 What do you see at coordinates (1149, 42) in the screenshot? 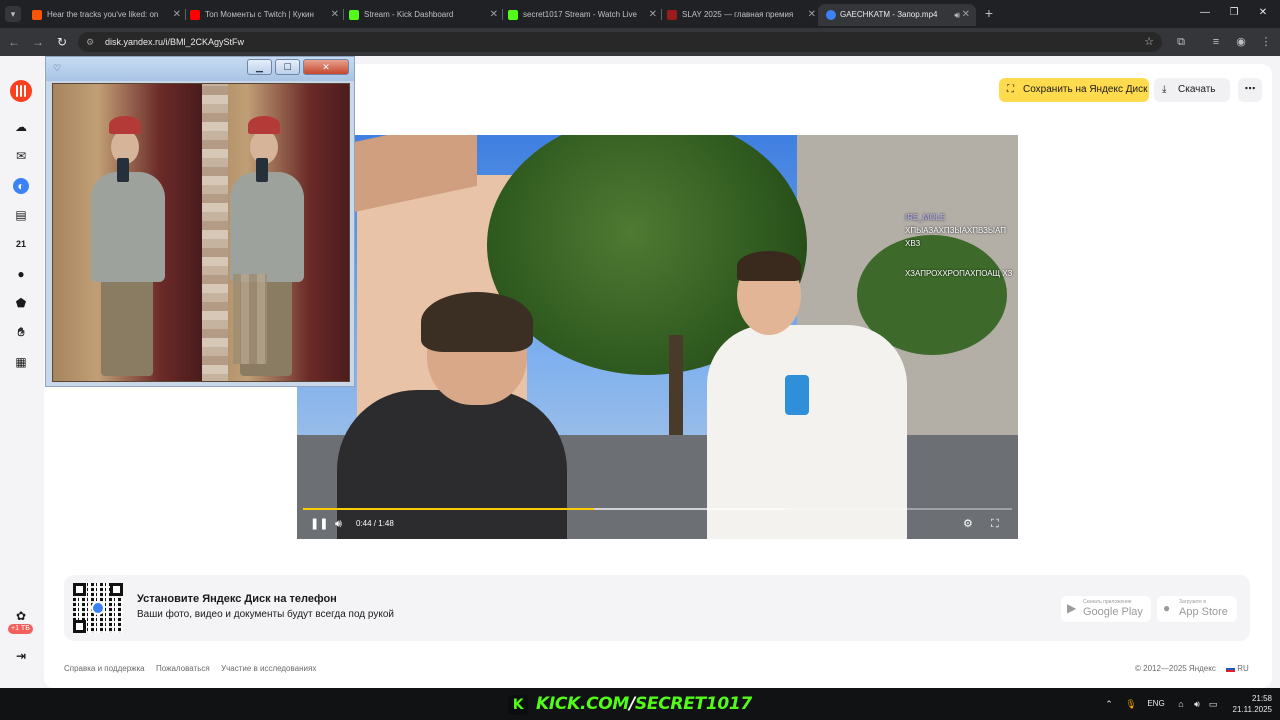
I see `bookmark-star-icon: ☆` at bounding box center [1149, 42].